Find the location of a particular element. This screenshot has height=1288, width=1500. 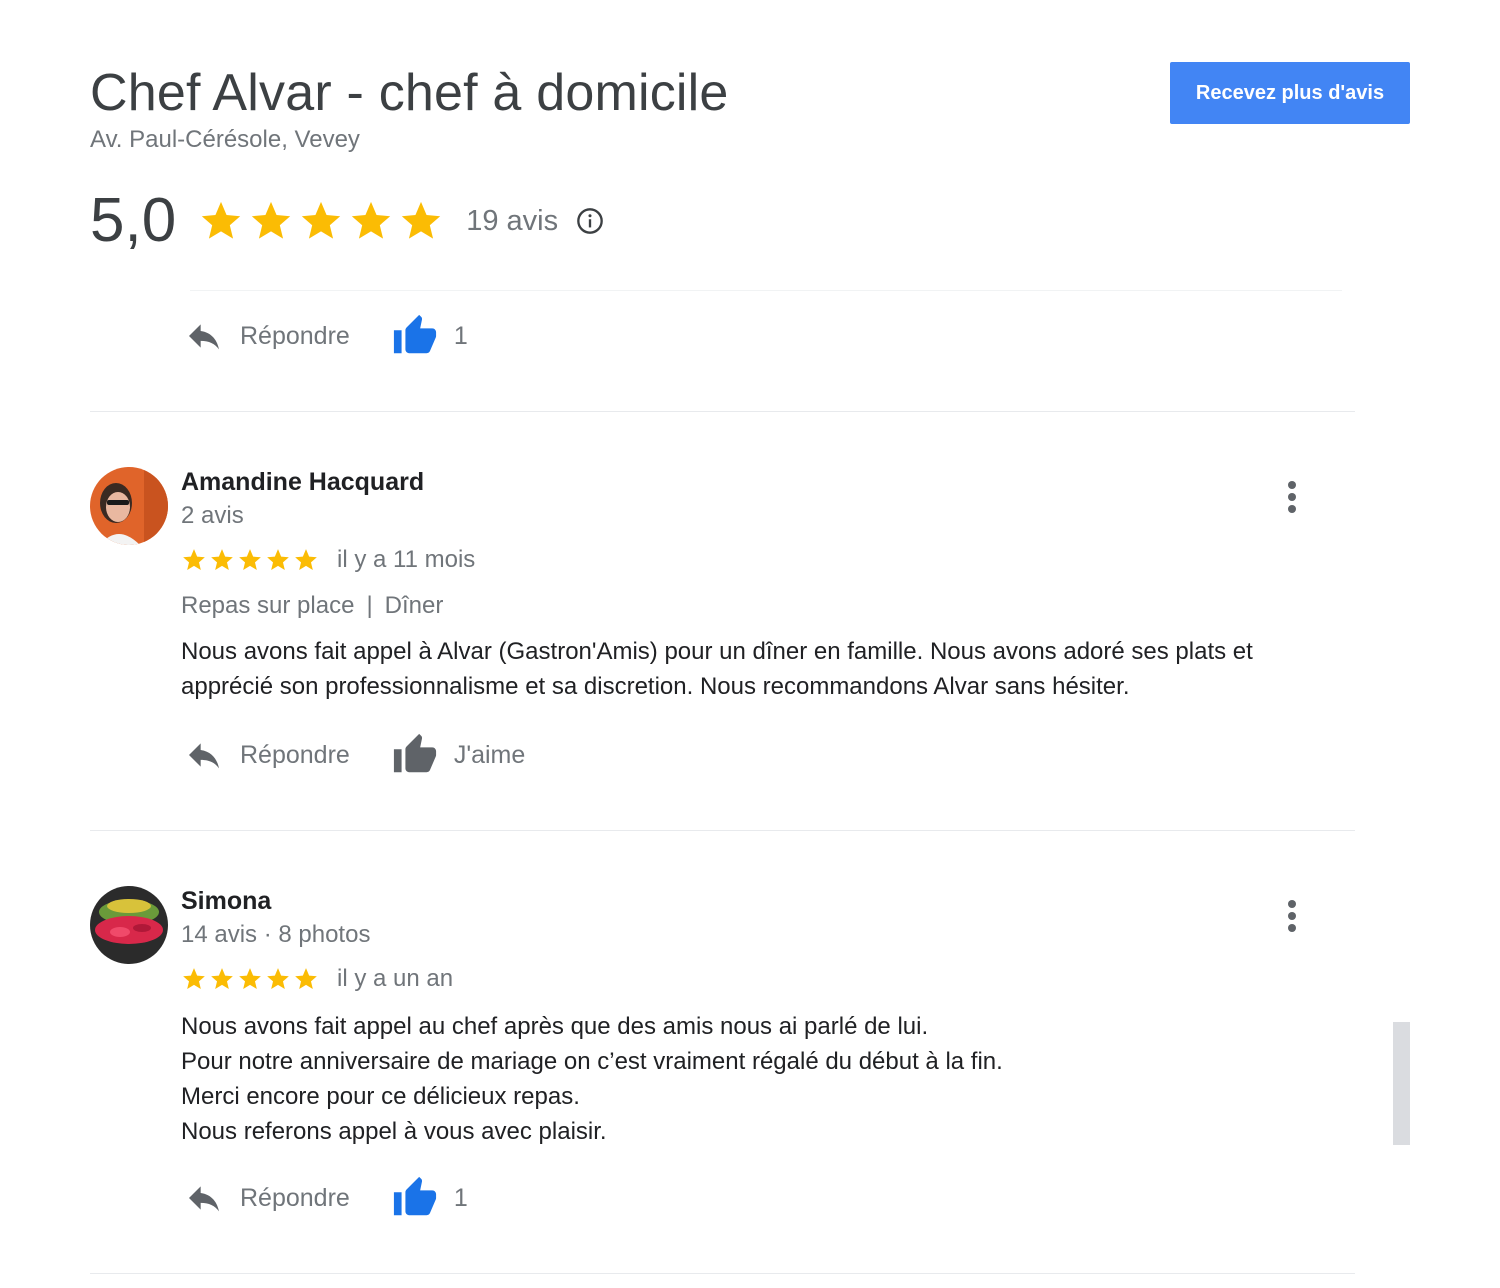

place-address: Av. Paul-Cérésole, Vevey is located at coordinates (225, 139).